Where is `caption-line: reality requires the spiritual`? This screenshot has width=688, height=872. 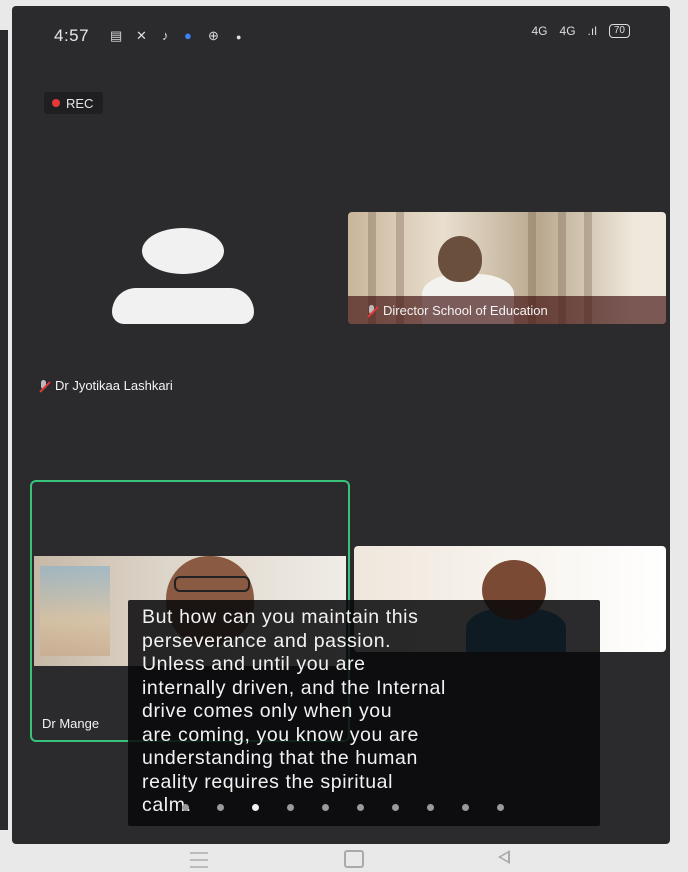
caption-line: reality requires the spiritual is located at coordinates (268, 781).